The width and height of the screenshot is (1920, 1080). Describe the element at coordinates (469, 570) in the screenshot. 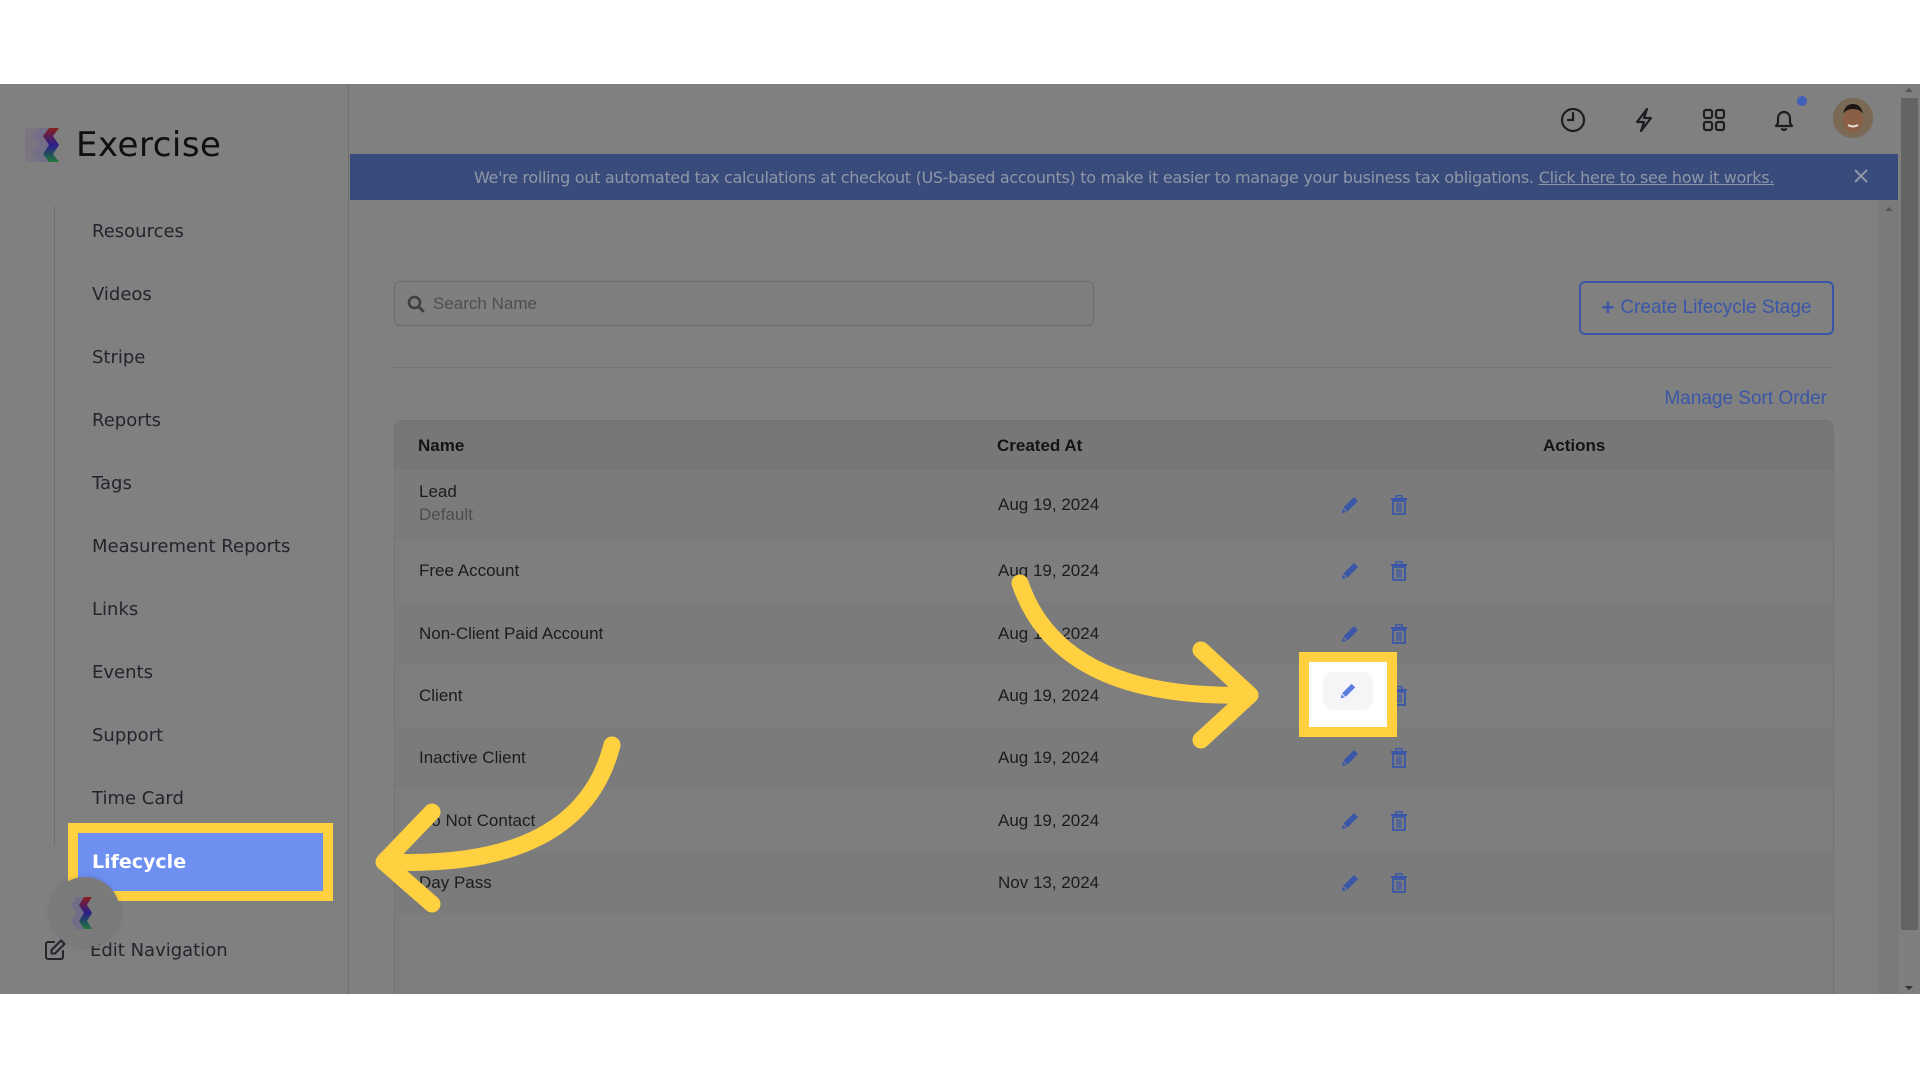

I see `row-name: Free Account` at that location.